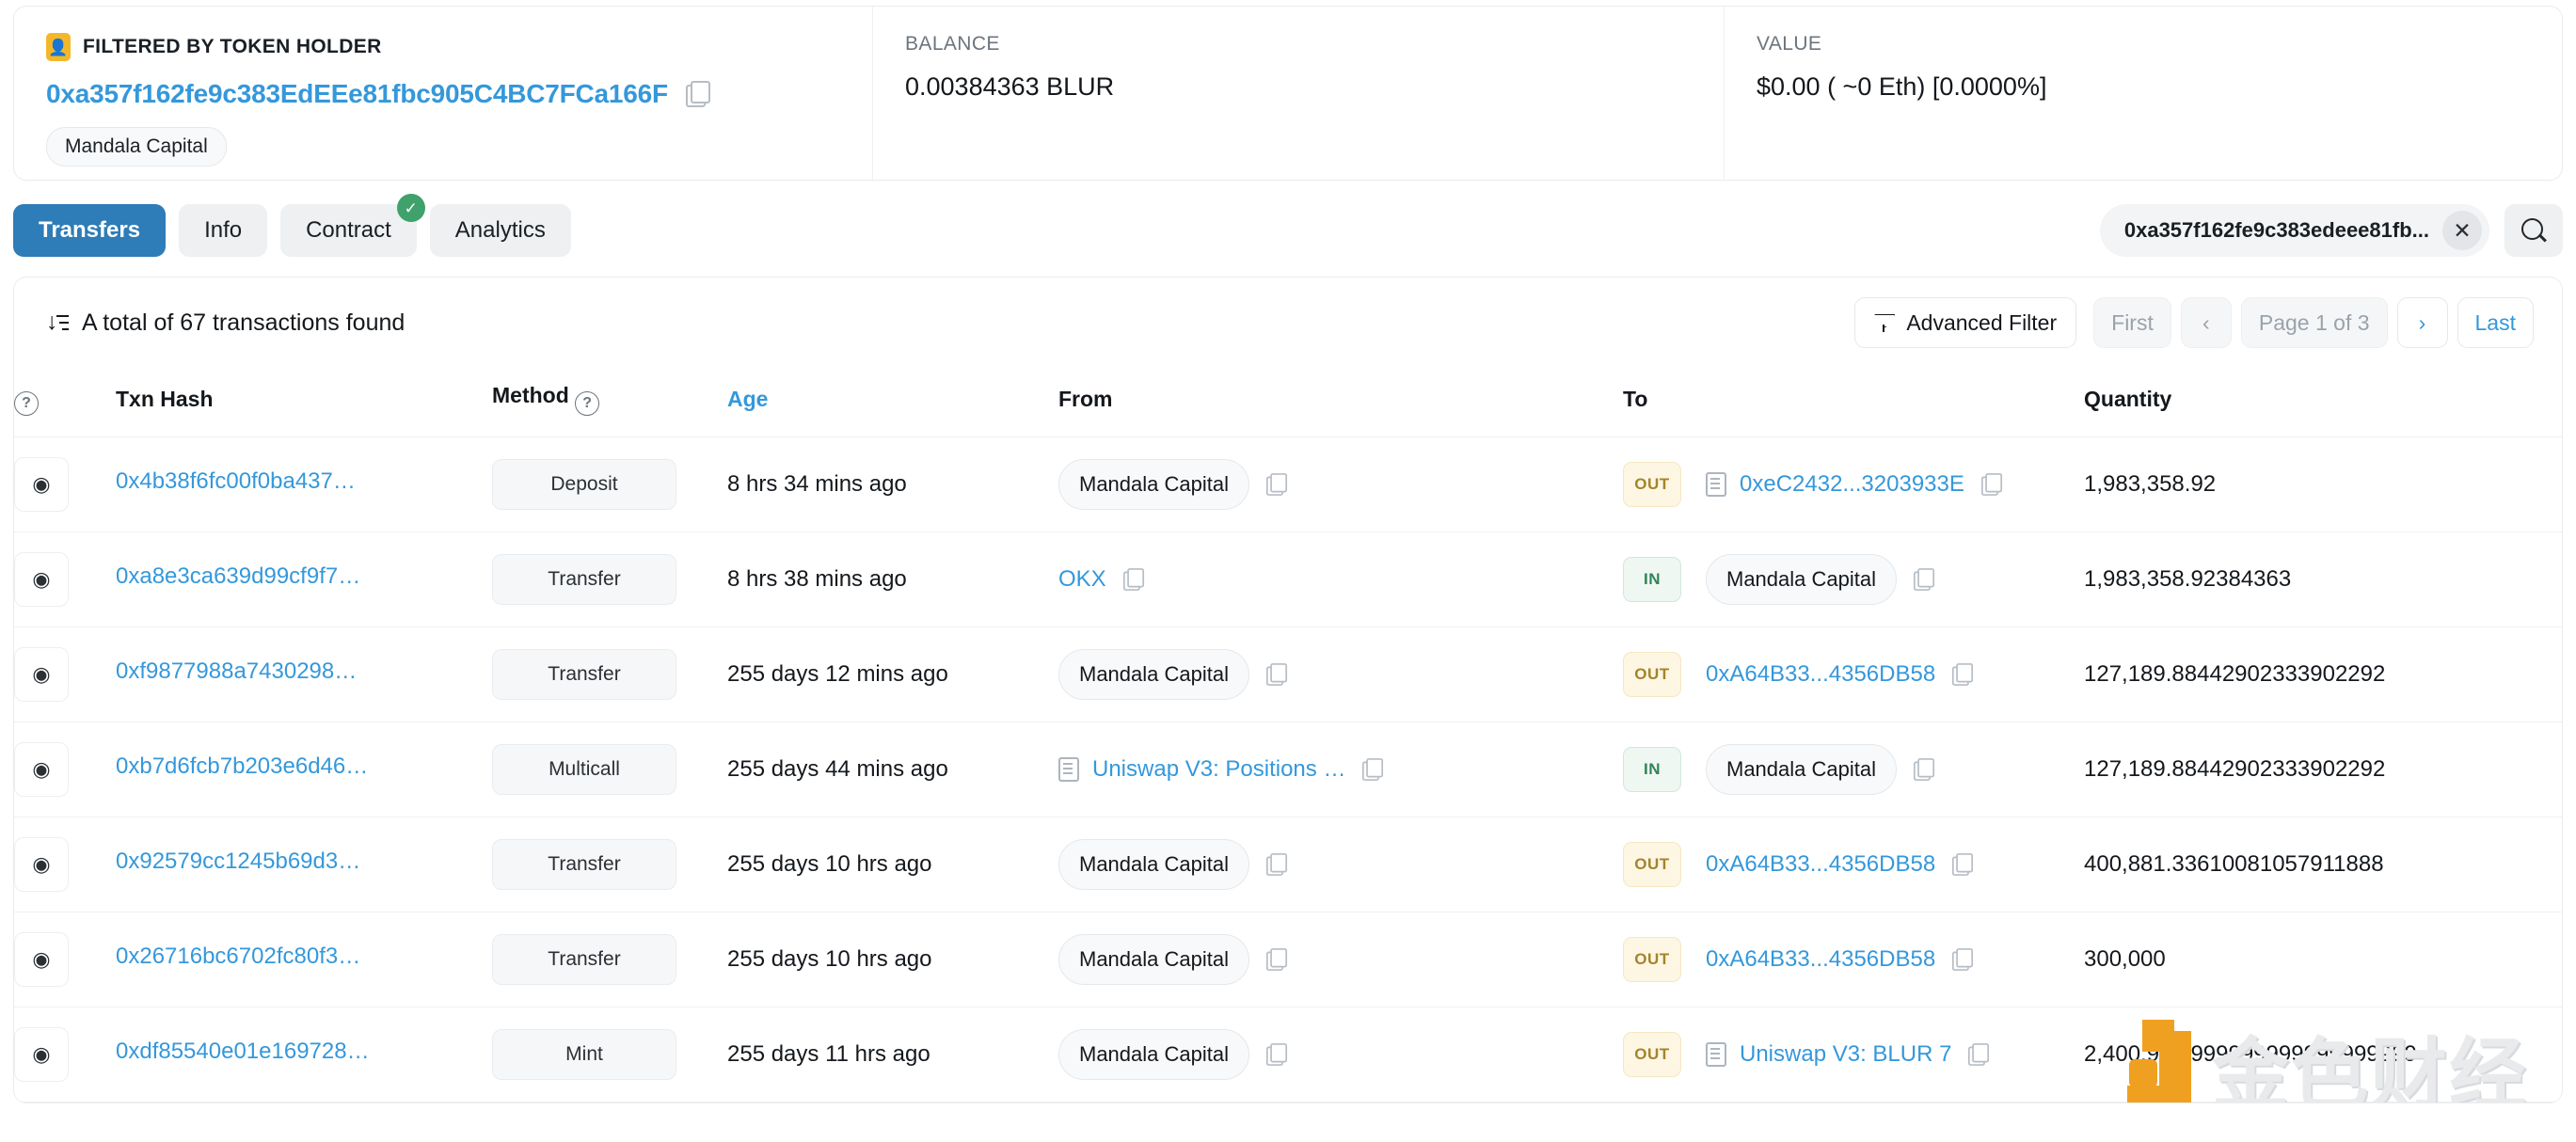 The height and width of the screenshot is (1142, 2576). Describe the element at coordinates (2462, 230) in the screenshot. I see `close-icon: ✕` at that location.